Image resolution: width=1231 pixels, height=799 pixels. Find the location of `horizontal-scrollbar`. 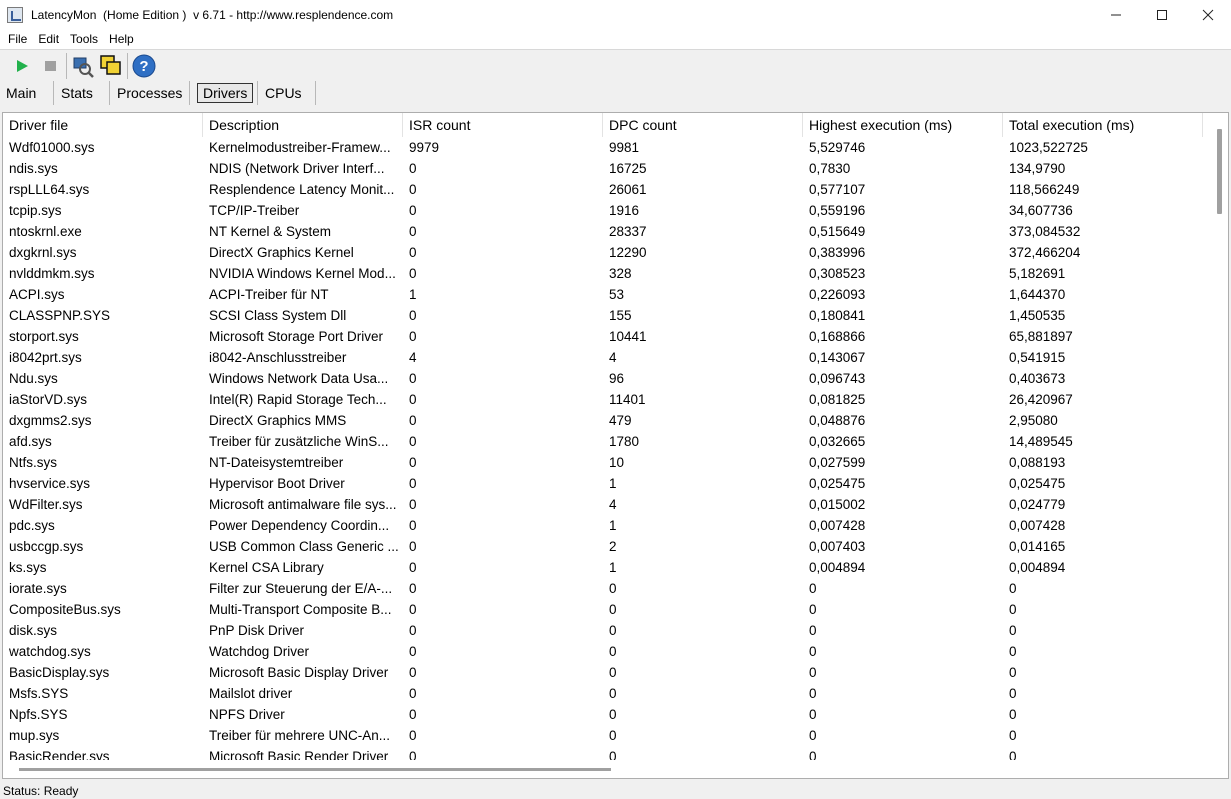

horizontal-scrollbar is located at coordinates (615, 769).